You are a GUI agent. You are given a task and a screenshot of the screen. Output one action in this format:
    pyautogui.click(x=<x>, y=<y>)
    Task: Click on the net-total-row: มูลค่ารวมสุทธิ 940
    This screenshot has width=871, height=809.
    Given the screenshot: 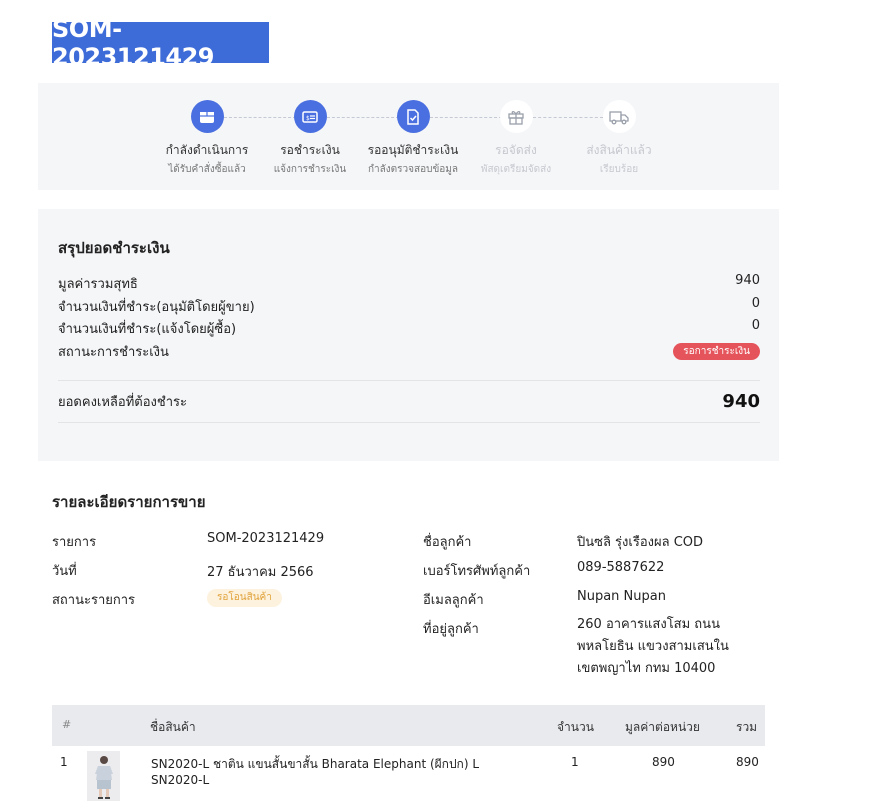 What is the action you would take?
    pyautogui.click(x=409, y=283)
    